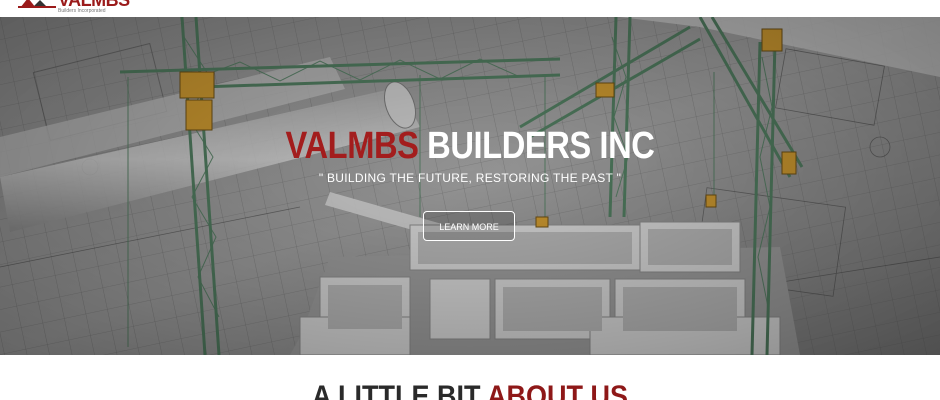  What do you see at coordinates (82, 11) in the screenshot?
I see `logo-subtitle: Builders Incorporated` at bounding box center [82, 11].